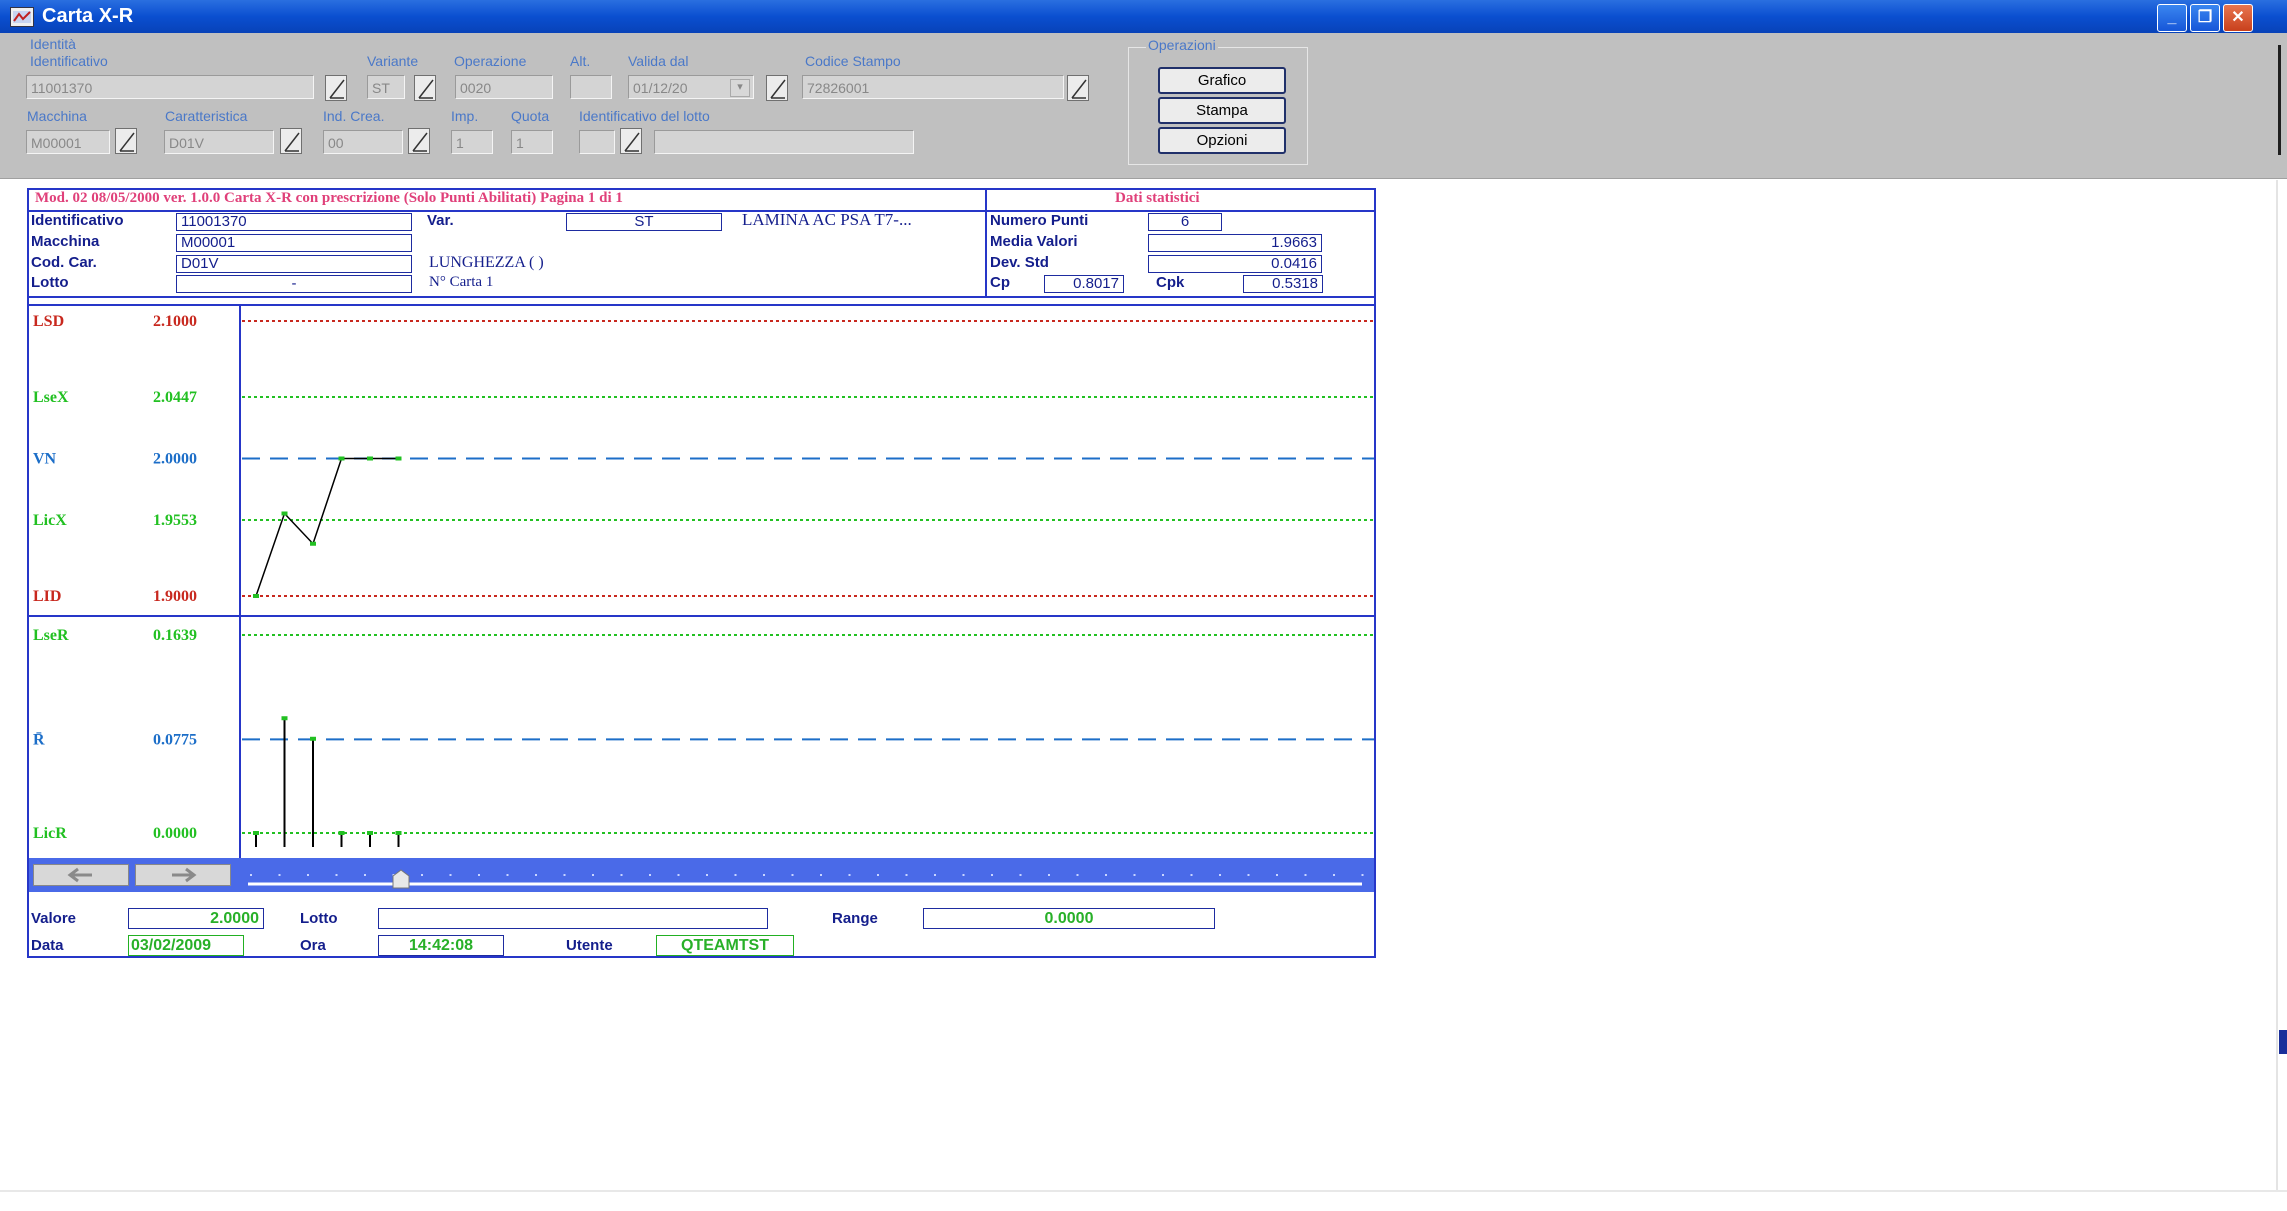 The width and height of the screenshot is (2287, 1211). Describe the element at coordinates (855, 918) in the screenshot. I see `range-label: Range` at that location.